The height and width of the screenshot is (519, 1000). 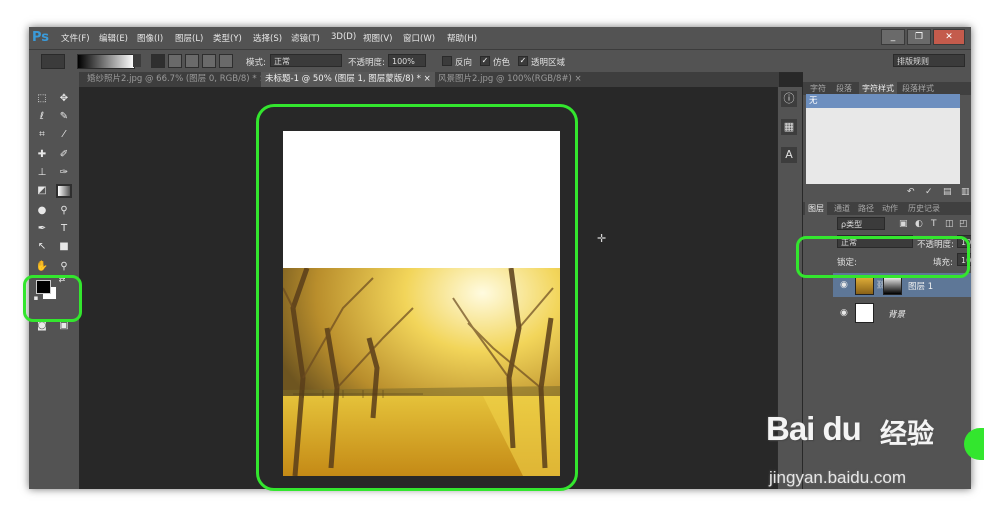 I want to click on transparency-label: 透明区域, so click(x=548, y=63).